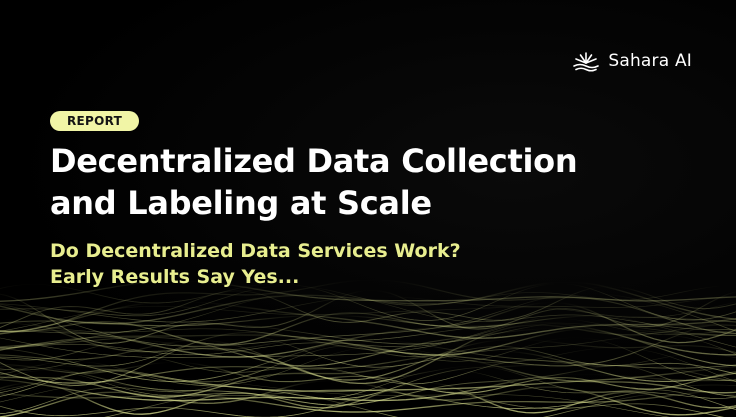 The width and height of the screenshot is (736, 417). What do you see at coordinates (586, 62) in the screenshot?
I see `sahara-sun-icon` at bounding box center [586, 62].